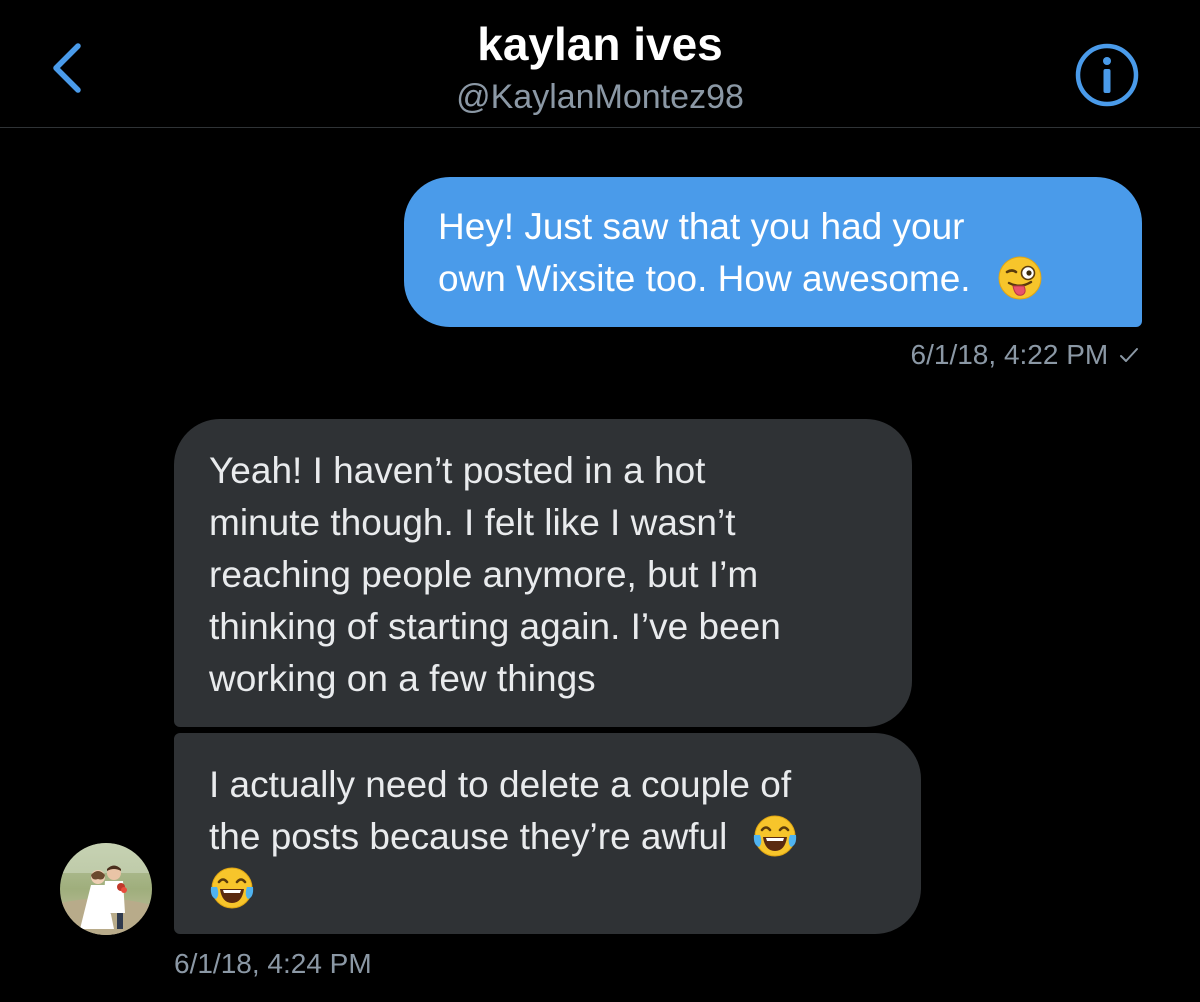  Describe the element at coordinates (701, 226) in the screenshot. I see `message-line: Hey! Just saw that you had your` at that location.